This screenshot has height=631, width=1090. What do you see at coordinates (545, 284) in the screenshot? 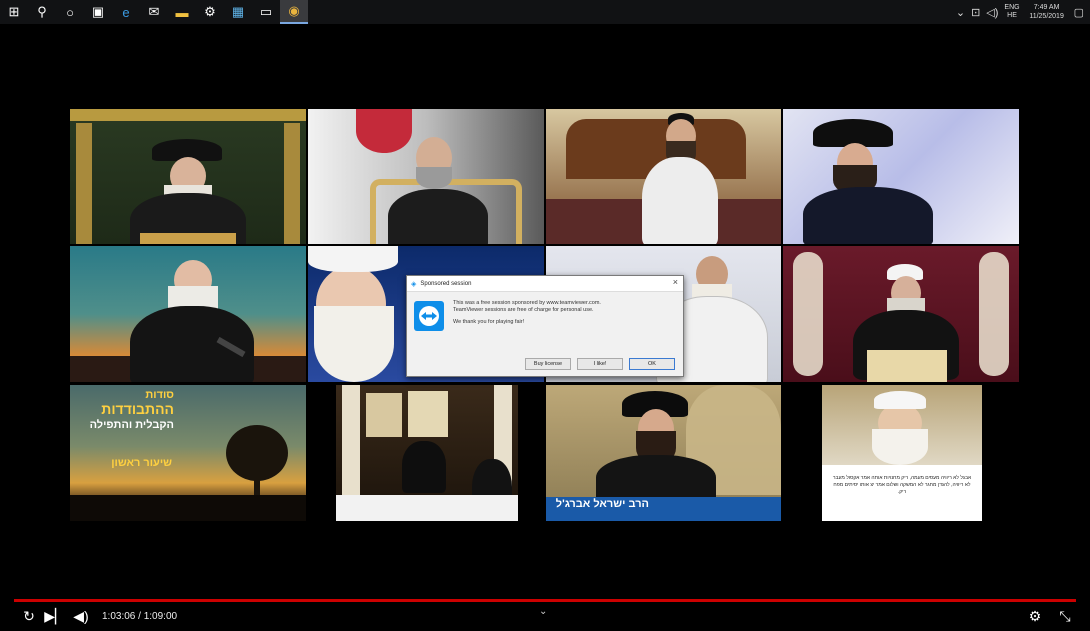
I see `dialog-titlebar: ◈ Sponsored session ×` at bounding box center [545, 284].